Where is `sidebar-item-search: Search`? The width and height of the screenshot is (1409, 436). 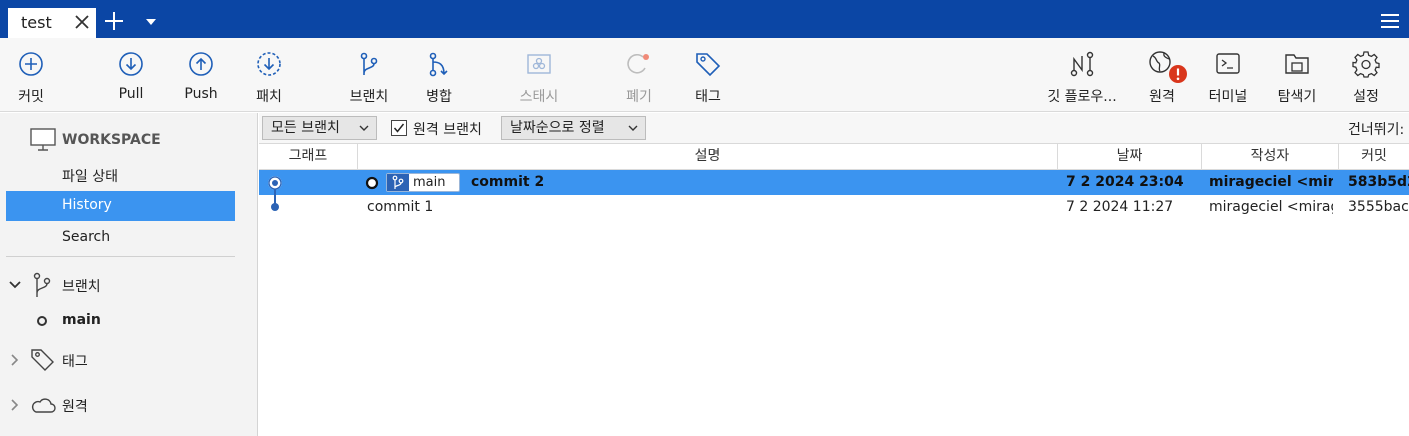
sidebar-item-search: Search is located at coordinates (129, 238).